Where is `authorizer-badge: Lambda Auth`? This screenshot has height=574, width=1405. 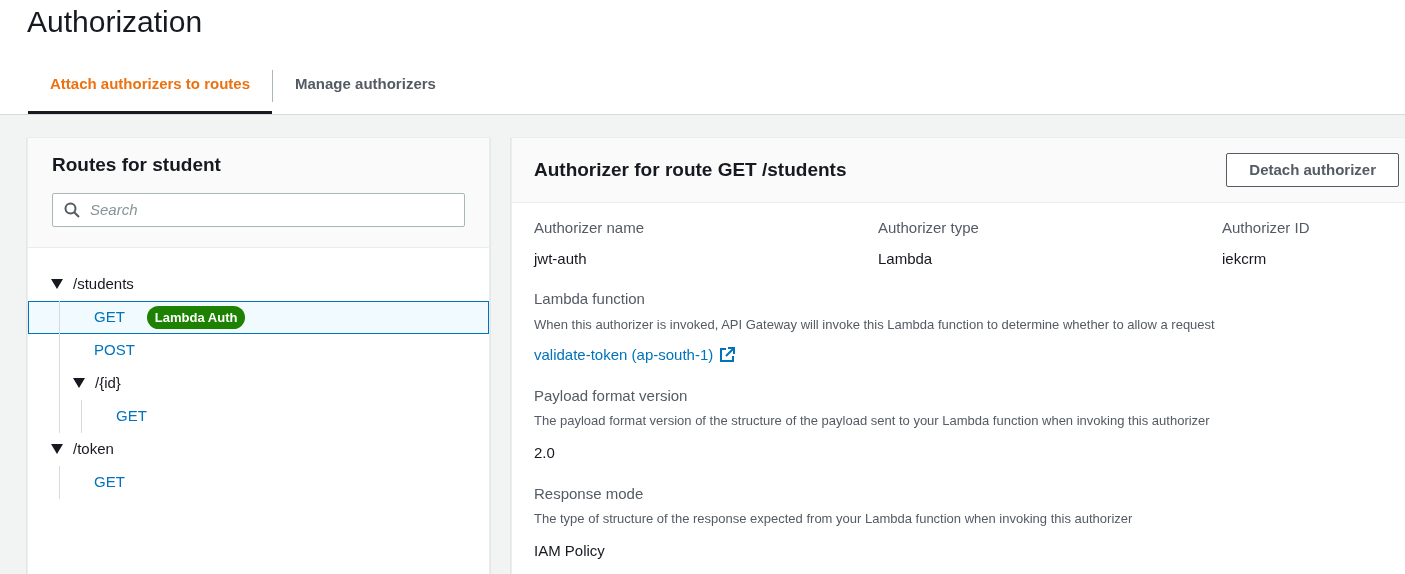 authorizer-badge: Lambda Auth is located at coordinates (196, 317).